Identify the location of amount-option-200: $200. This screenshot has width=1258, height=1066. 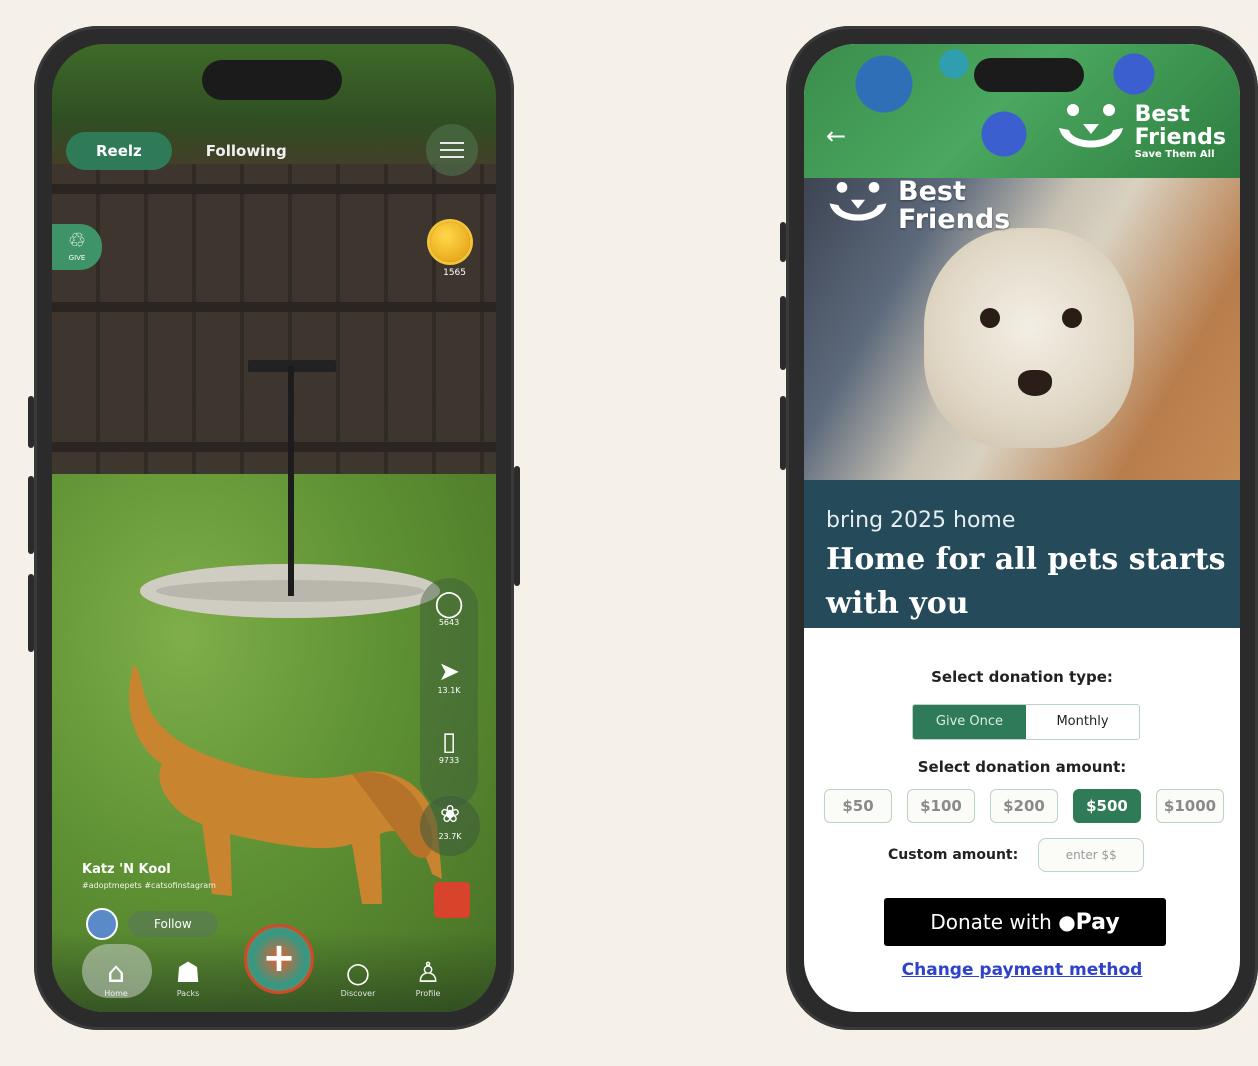
(1024, 806).